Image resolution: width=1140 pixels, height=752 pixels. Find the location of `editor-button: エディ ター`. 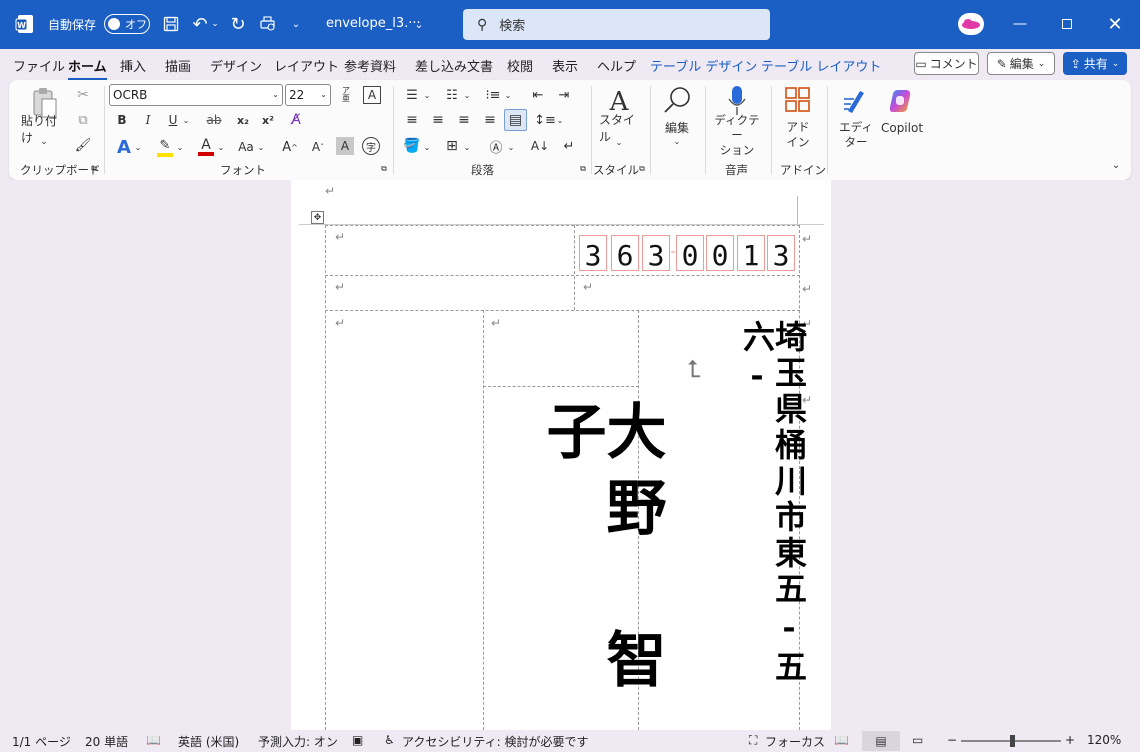

editor-button: エディ ター is located at coordinates (856, 135).